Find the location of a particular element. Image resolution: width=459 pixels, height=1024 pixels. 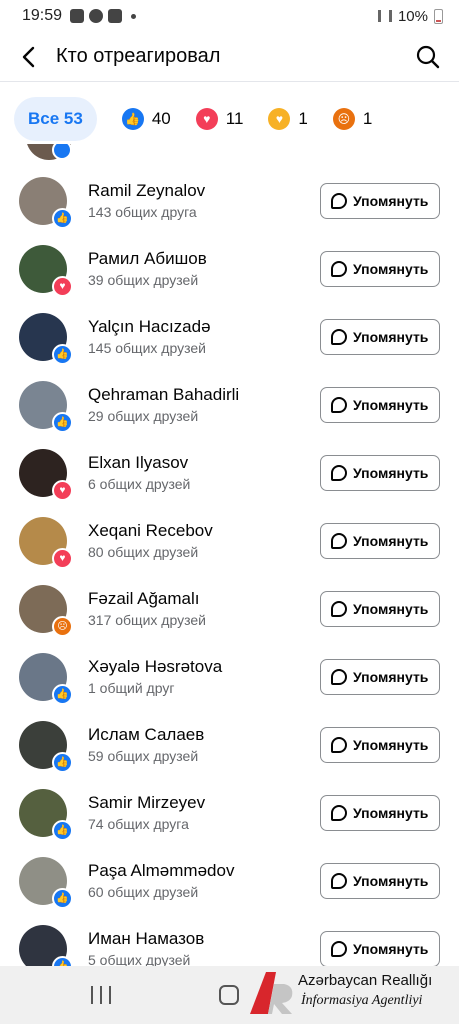

person-name: Fəzail Ağamalı is located at coordinates (144, 599).